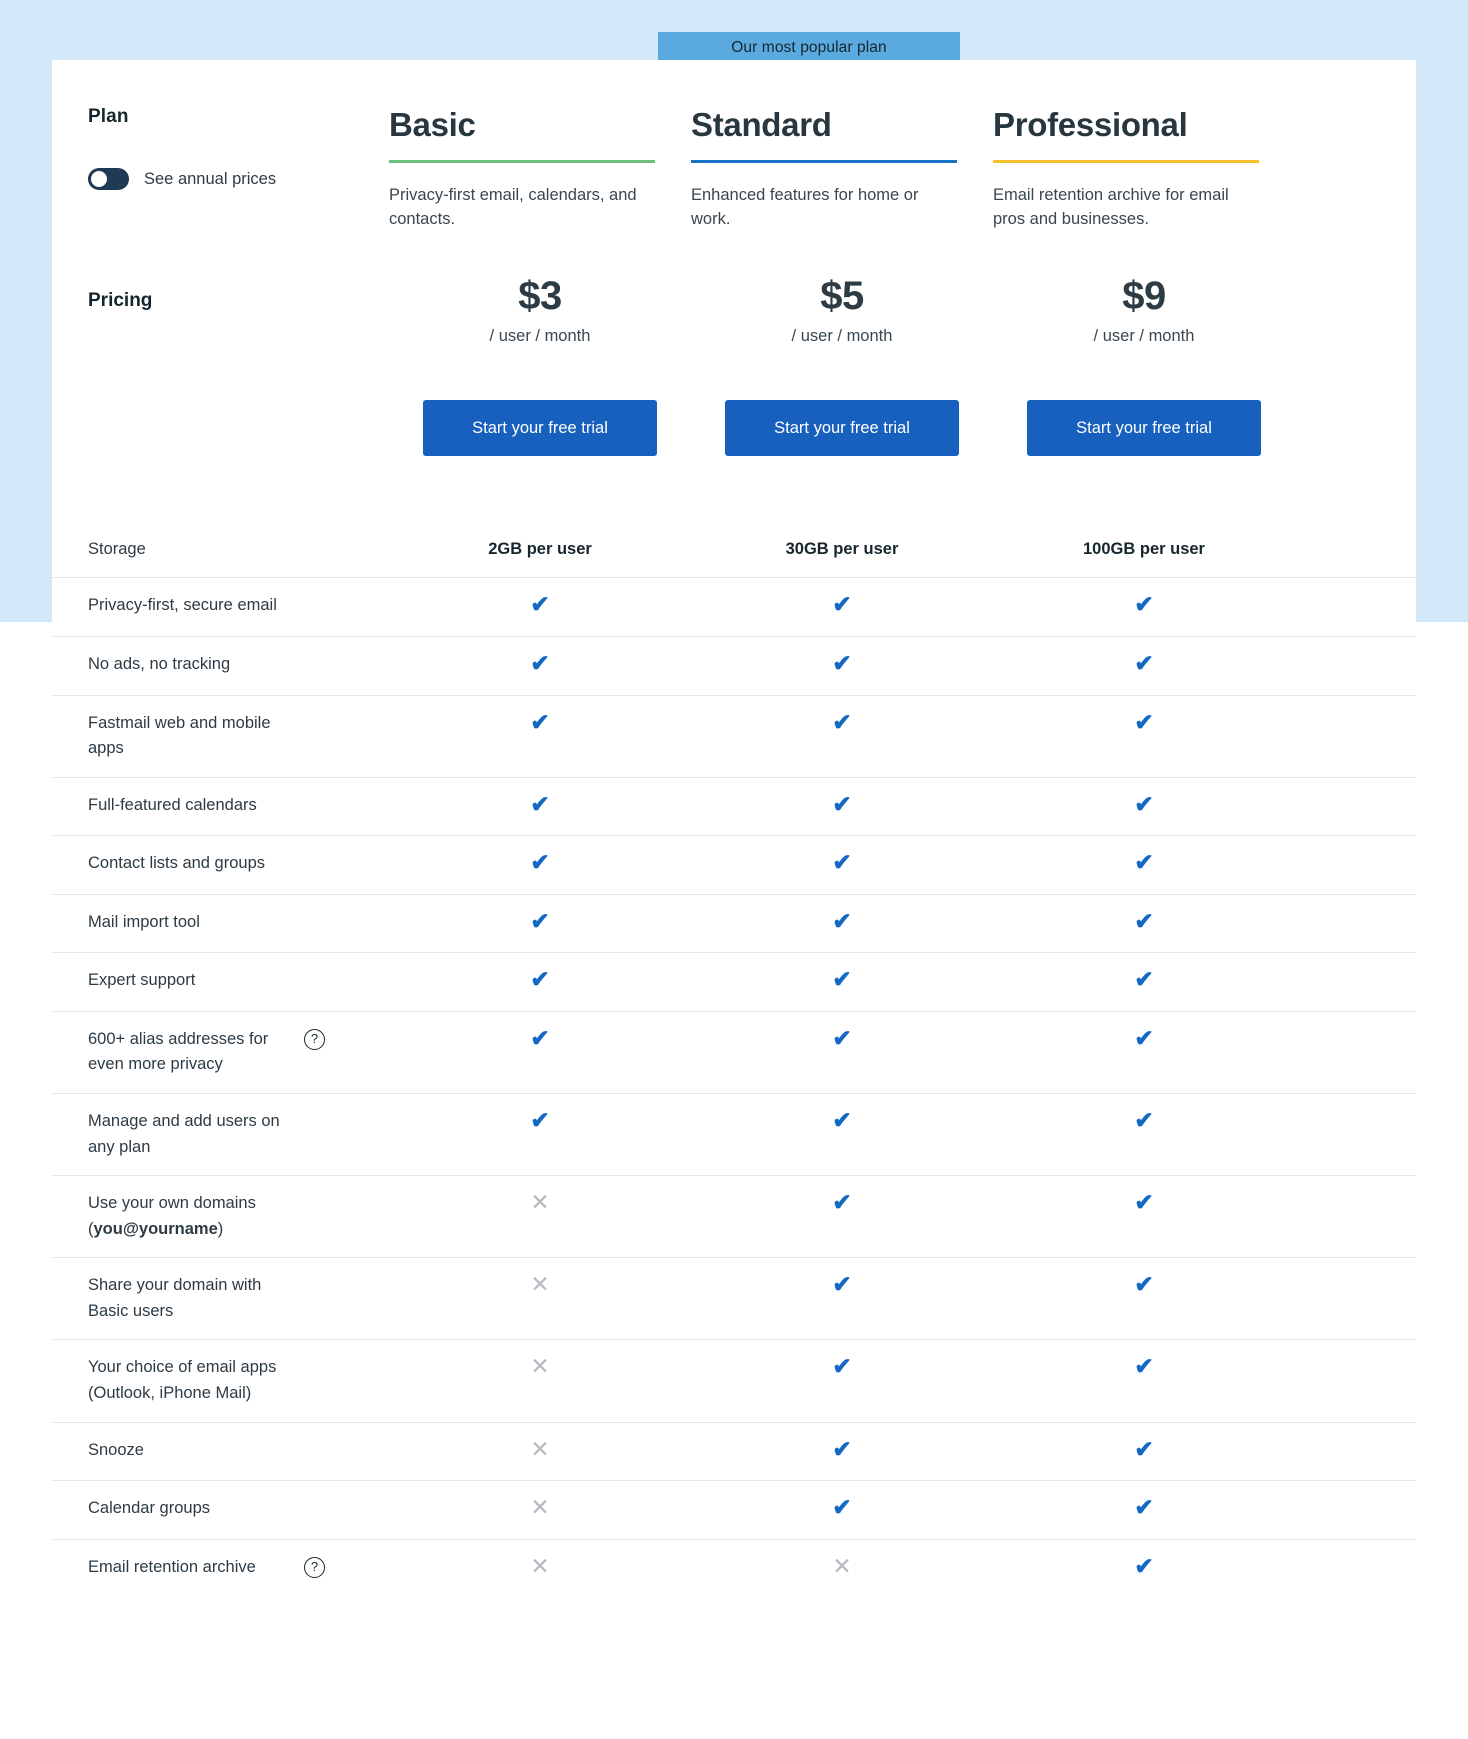 This screenshot has width=1468, height=1739. I want to click on feature-label: Manage and add users on any plan?, so click(220, 1134).